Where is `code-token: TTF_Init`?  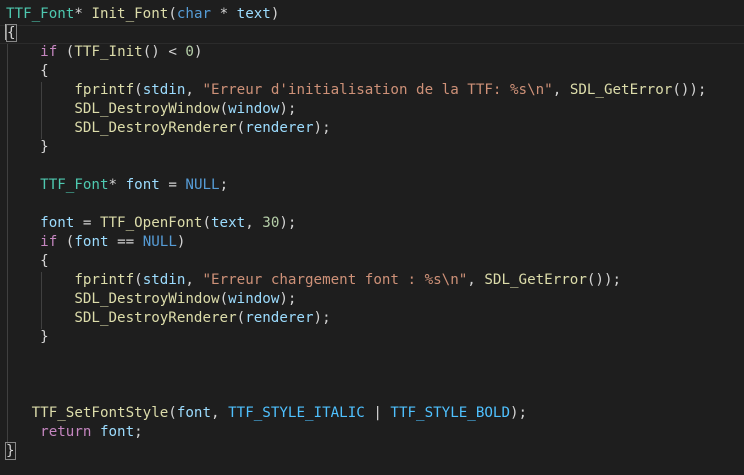 code-token: TTF_Init is located at coordinates (108, 52).